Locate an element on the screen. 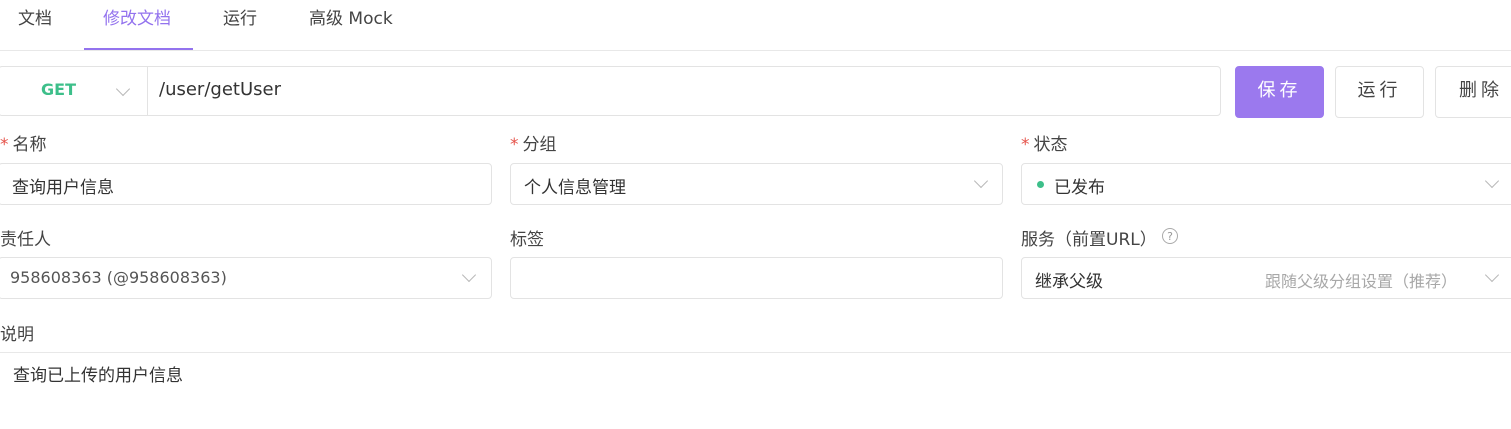 The width and height of the screenshot is (1511, 429). tags-label: 标签 is located at coordinates (527, 240).